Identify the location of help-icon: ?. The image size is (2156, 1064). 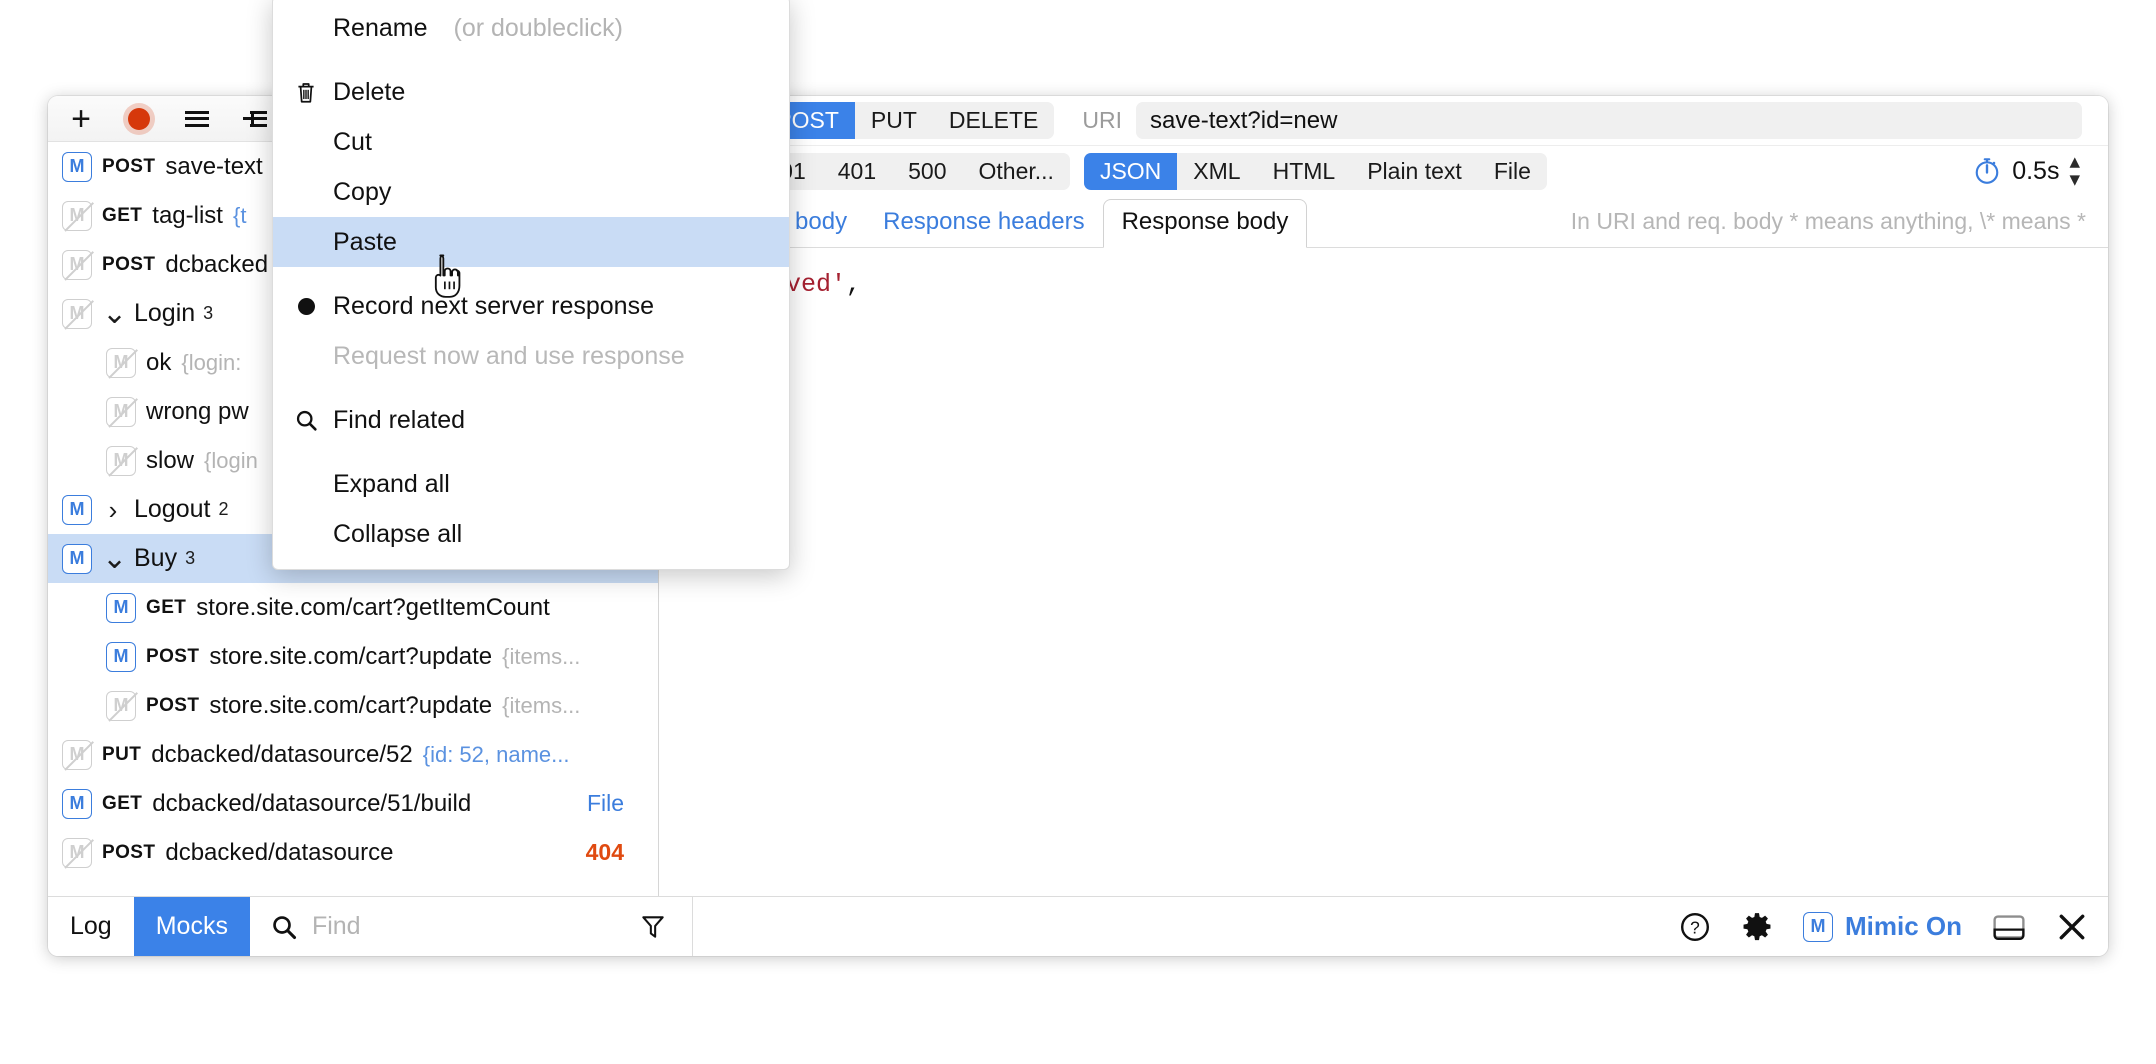
(1694, 926).